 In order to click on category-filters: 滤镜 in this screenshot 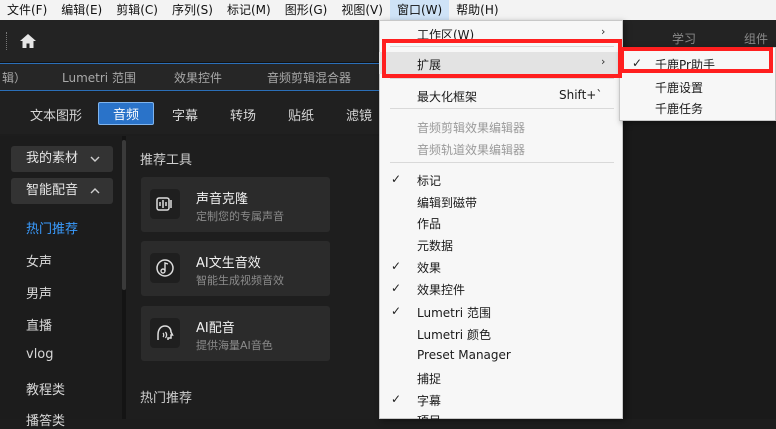, I will do `click(359, 114)`.